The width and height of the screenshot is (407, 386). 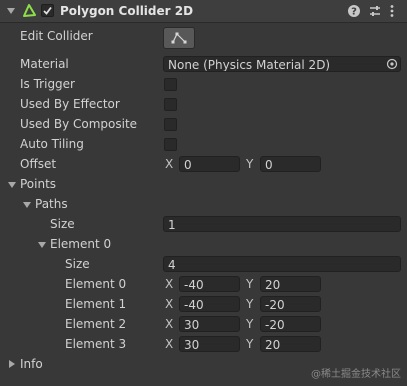 I want to click on auto-tiling-checkbox, so click(x=170, y=144).